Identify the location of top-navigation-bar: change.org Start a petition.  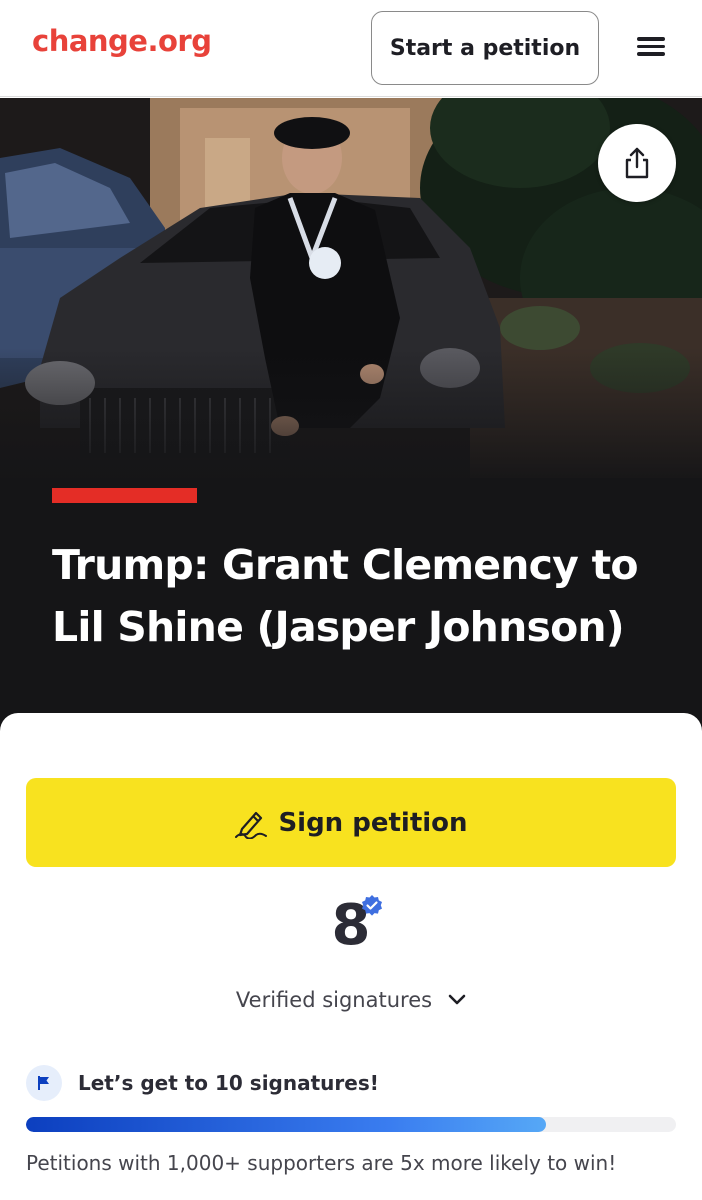
(351, 48).